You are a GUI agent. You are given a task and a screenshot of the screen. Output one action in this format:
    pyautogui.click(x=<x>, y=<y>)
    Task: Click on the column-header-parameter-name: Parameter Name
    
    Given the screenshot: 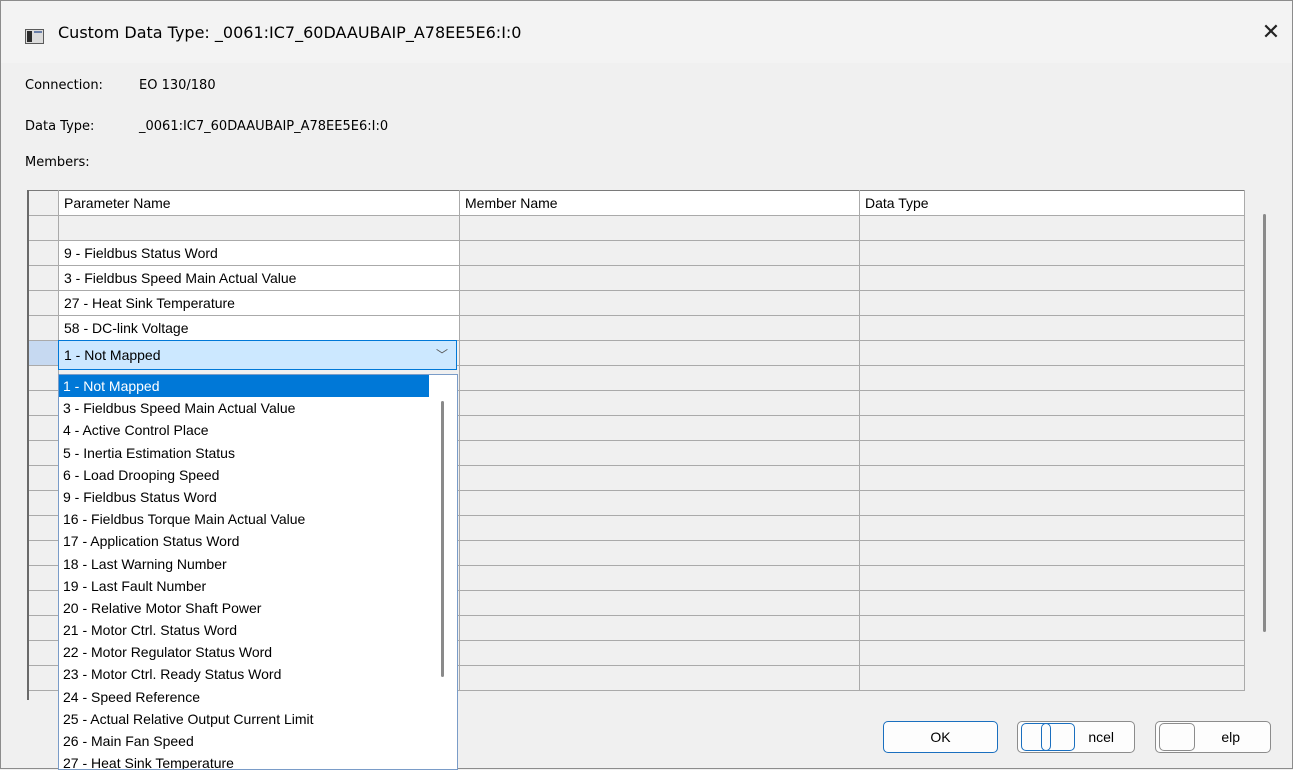 What is the action you would take?
    pyautogui.click(x=259, y=203)
    